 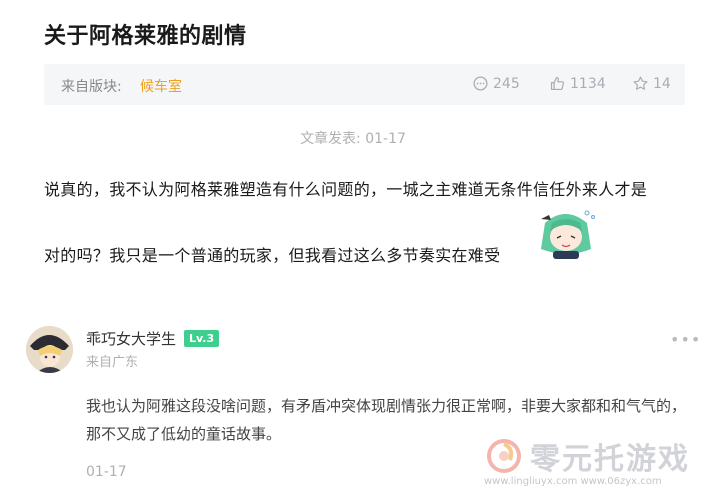 What do you see at coordinates (112, 362) in the screenshot?
I see `comment-location: 来自广东` at bounding box center [112, 362].